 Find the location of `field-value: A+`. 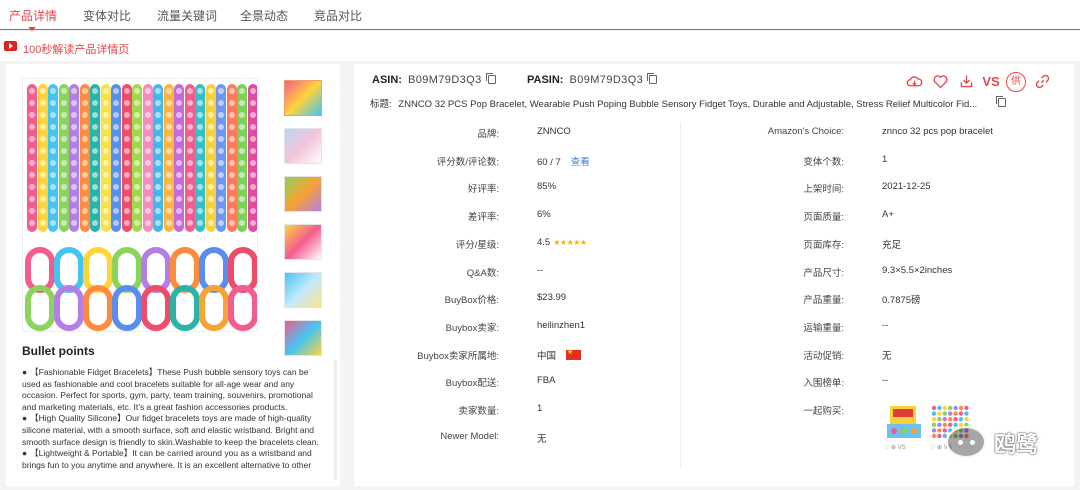

field-value: A+ is located at coordinates (888, 215).